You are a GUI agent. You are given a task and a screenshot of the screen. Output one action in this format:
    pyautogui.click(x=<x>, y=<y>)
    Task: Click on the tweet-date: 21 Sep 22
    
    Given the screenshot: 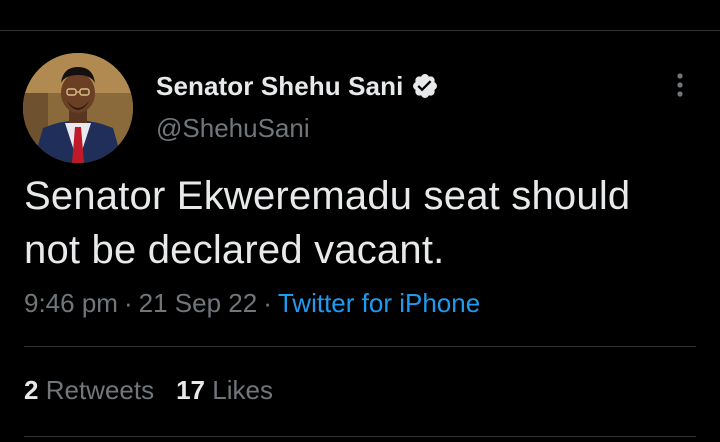 What is the action you would take?
    pyautogui.click(x=198, y=303)
    